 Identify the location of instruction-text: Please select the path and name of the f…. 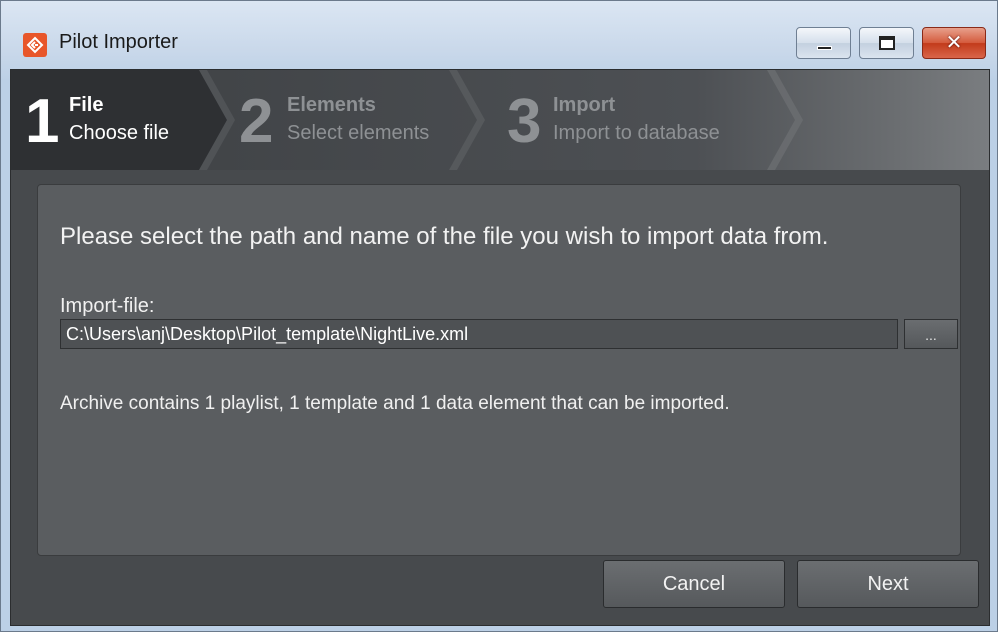
(444, 236).